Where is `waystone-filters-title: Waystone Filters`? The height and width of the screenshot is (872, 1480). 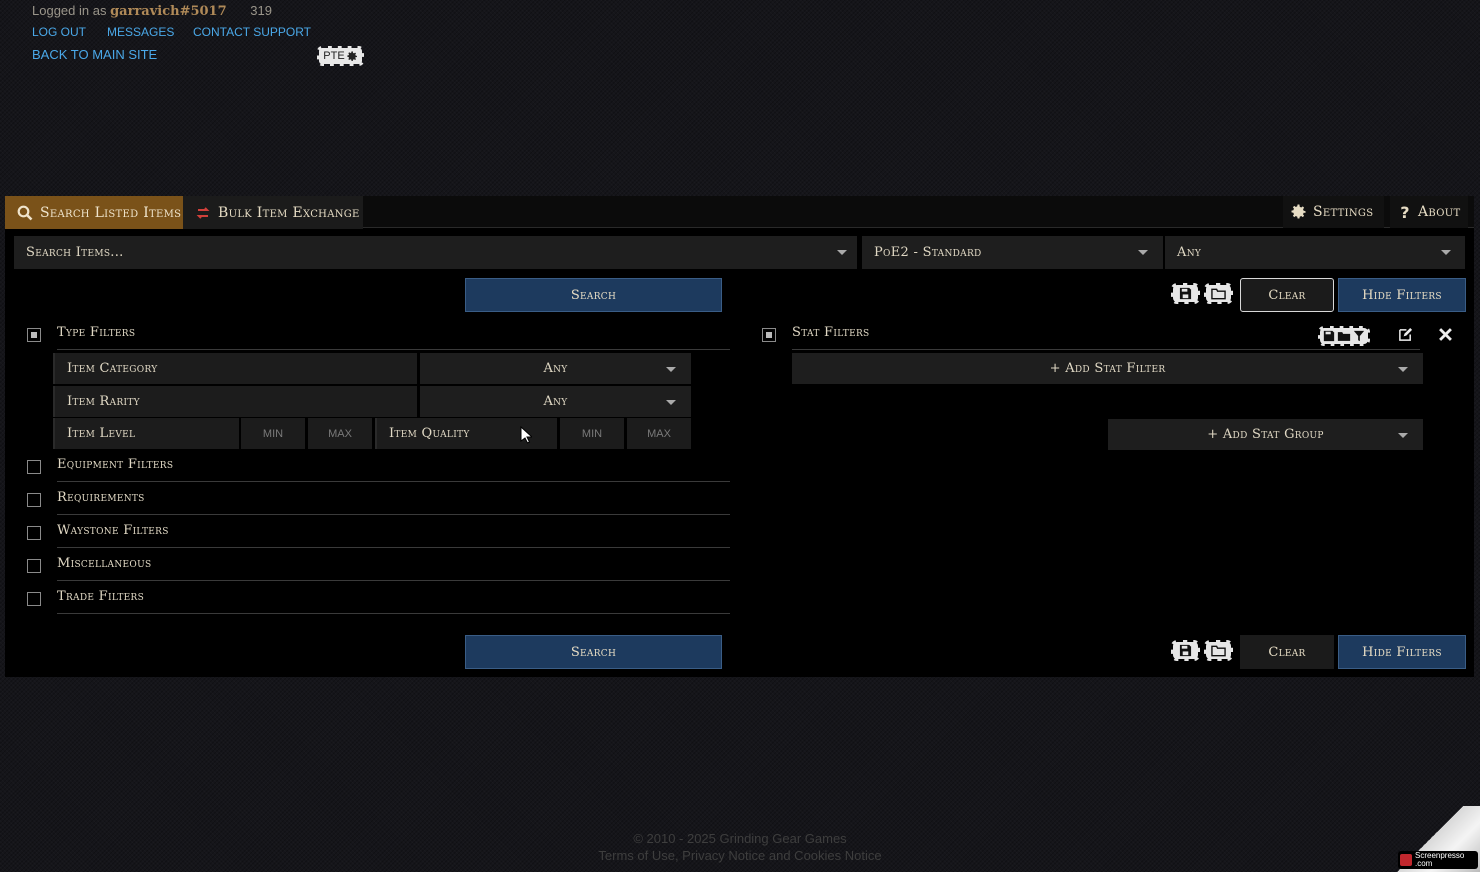
waystone-filters-title: Waystone Filters is located at coordinates (113, 530).